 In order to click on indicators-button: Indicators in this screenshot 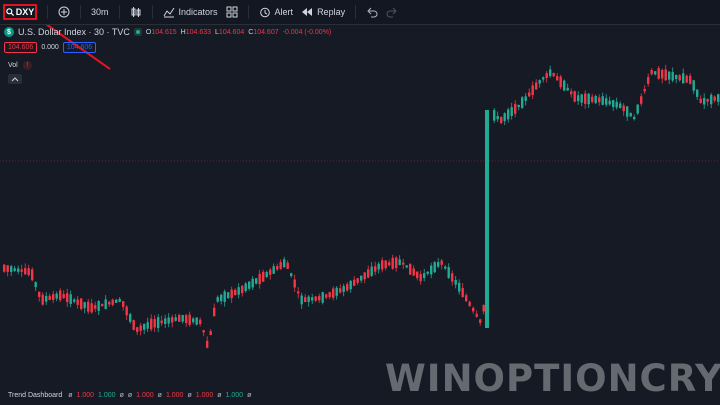, I will do `click(190, 12)`.